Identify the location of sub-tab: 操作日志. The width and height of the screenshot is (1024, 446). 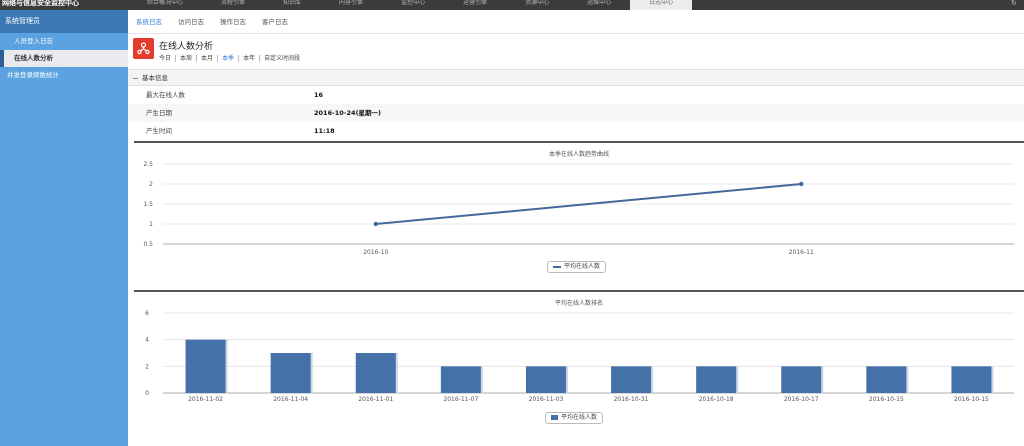
(233, 21).